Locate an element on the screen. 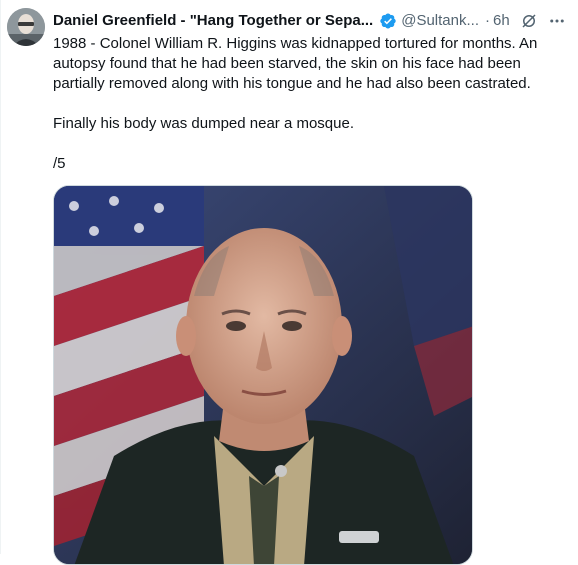 The height and width of the screenshot is (565, 578). more-icon is located at coordinates (557, 21).